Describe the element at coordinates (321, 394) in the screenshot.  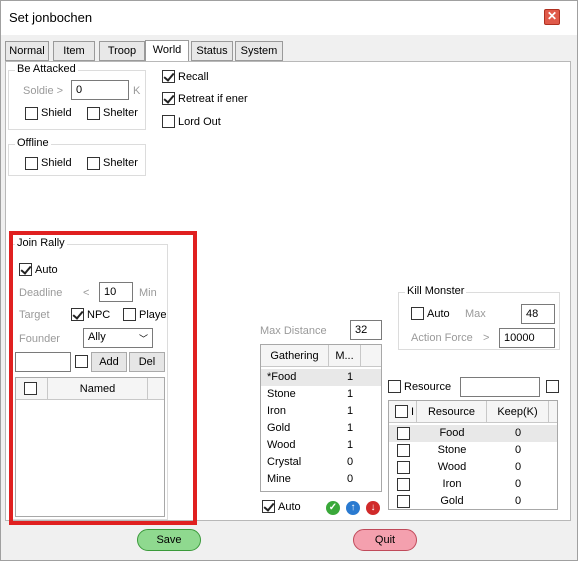
I see `gathering-row-stone: Stone 1` at that location.